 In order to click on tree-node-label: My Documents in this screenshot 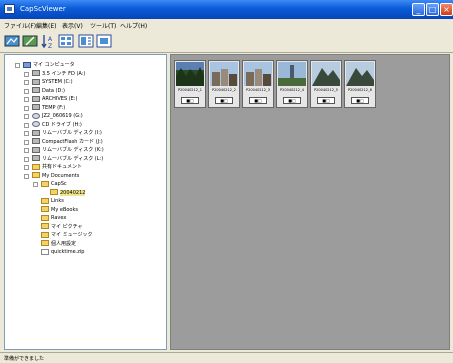, I will do `click(61, 175)`.